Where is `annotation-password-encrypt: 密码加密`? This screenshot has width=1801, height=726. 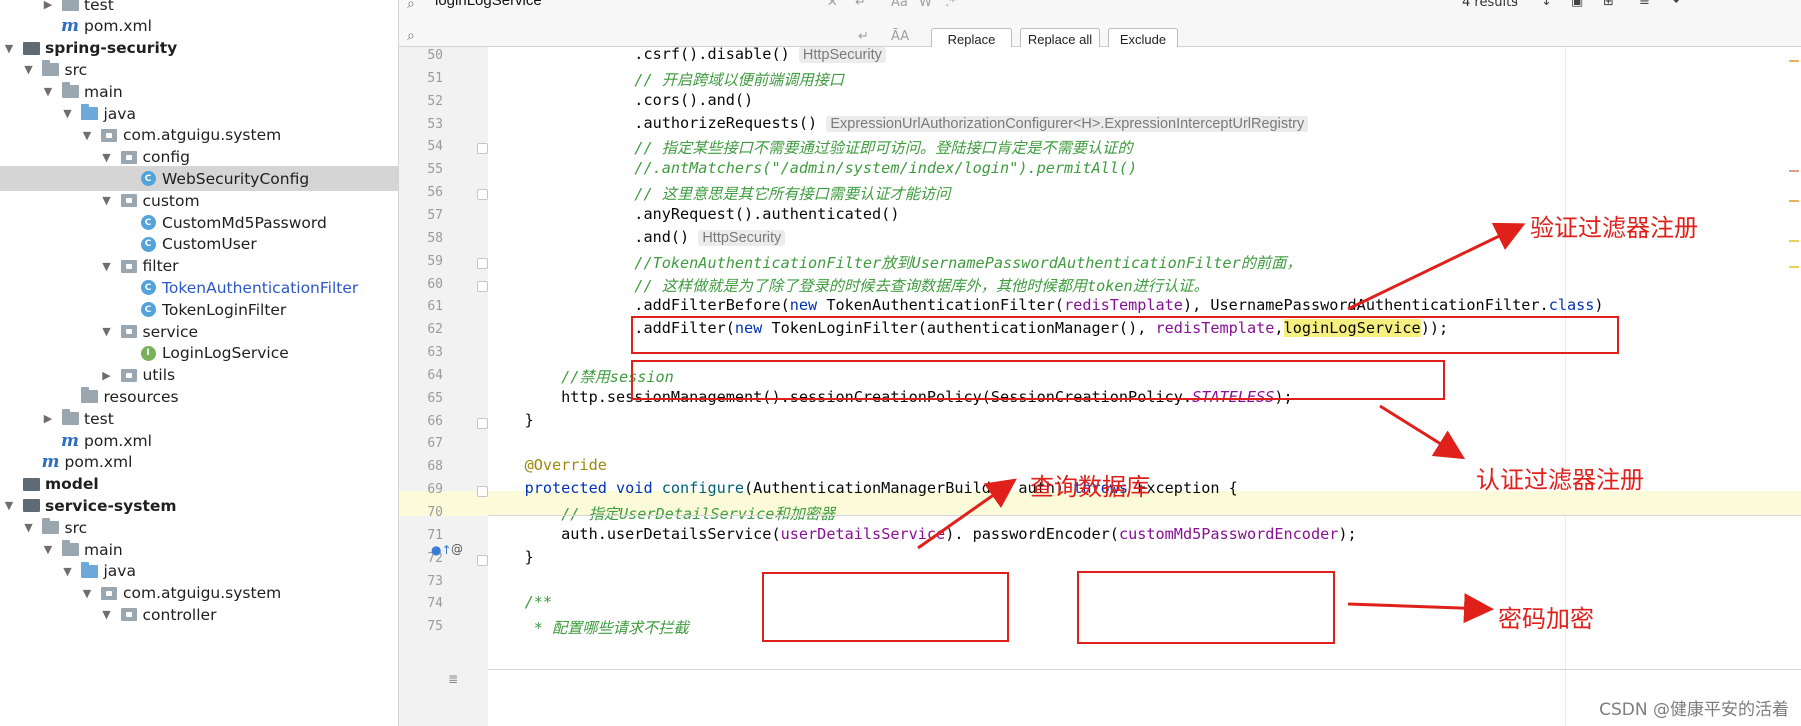
annotation-password-encrypt: 密码加密 is located at coordinates (1546, 619).